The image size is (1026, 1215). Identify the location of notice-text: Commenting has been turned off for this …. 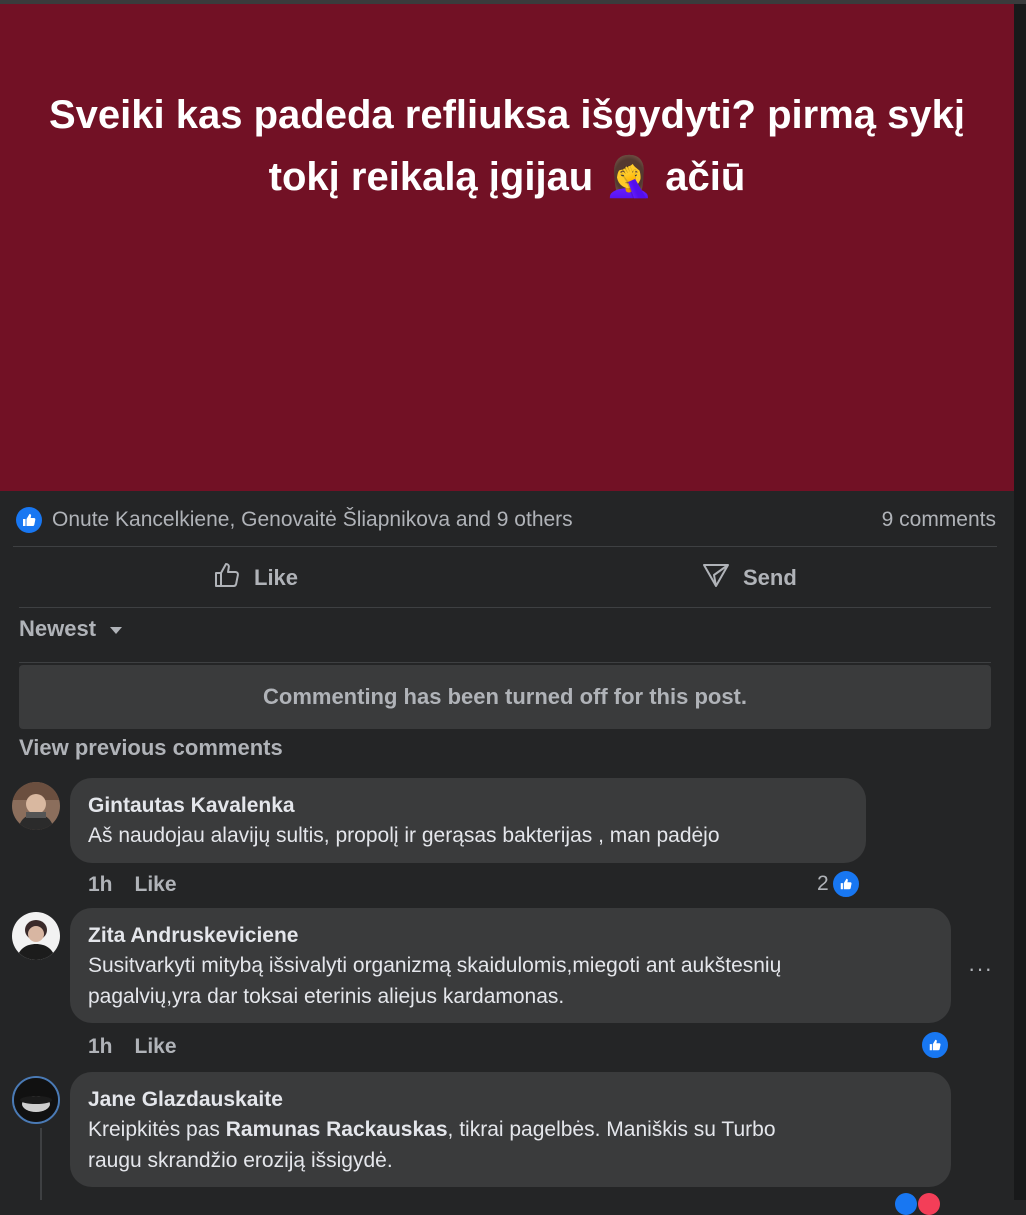
(505, 696).